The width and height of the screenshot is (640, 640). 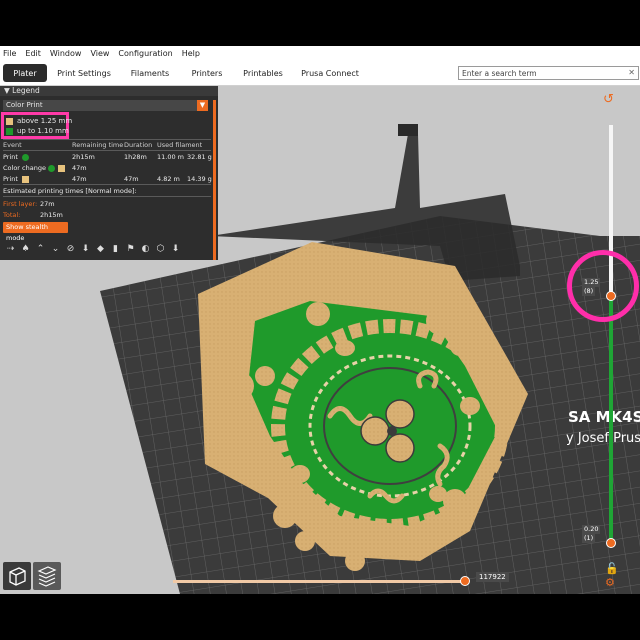 I want to click on first-layer-label: First layer:, so click(x=20, y=204).